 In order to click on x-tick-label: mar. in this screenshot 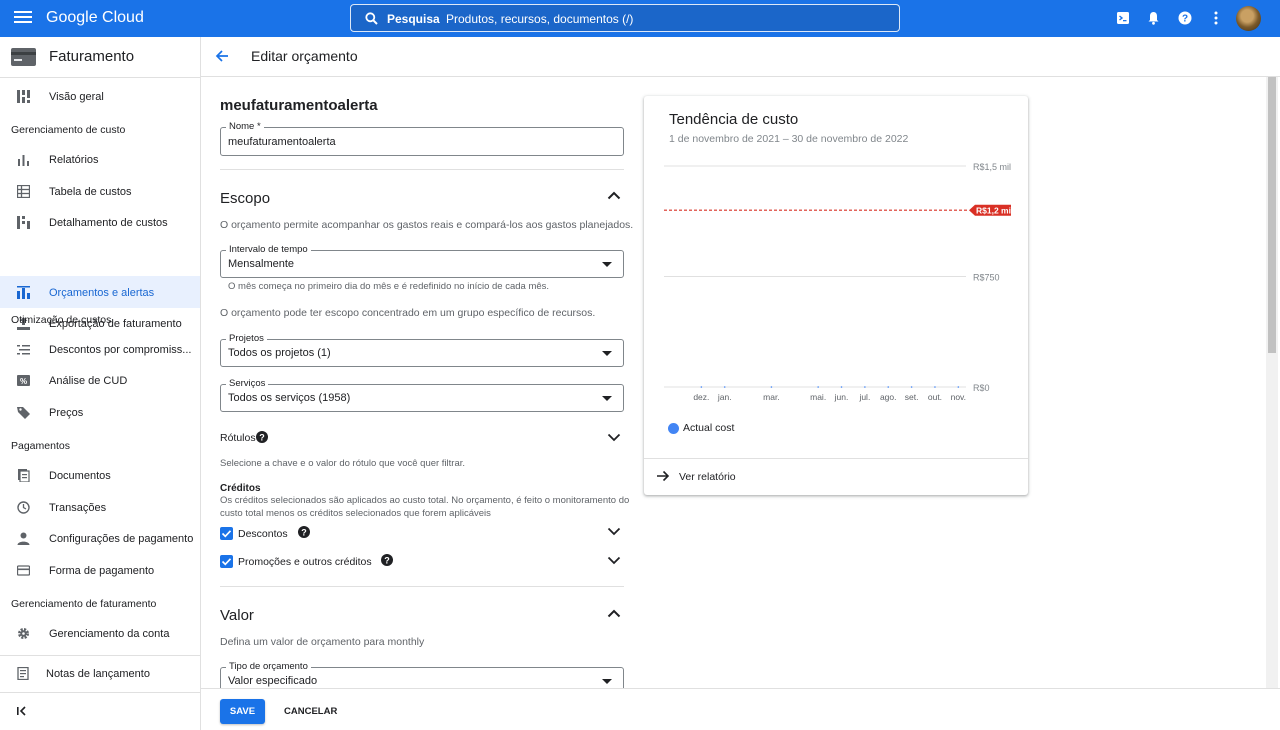, I will do `click(771, 397)`.